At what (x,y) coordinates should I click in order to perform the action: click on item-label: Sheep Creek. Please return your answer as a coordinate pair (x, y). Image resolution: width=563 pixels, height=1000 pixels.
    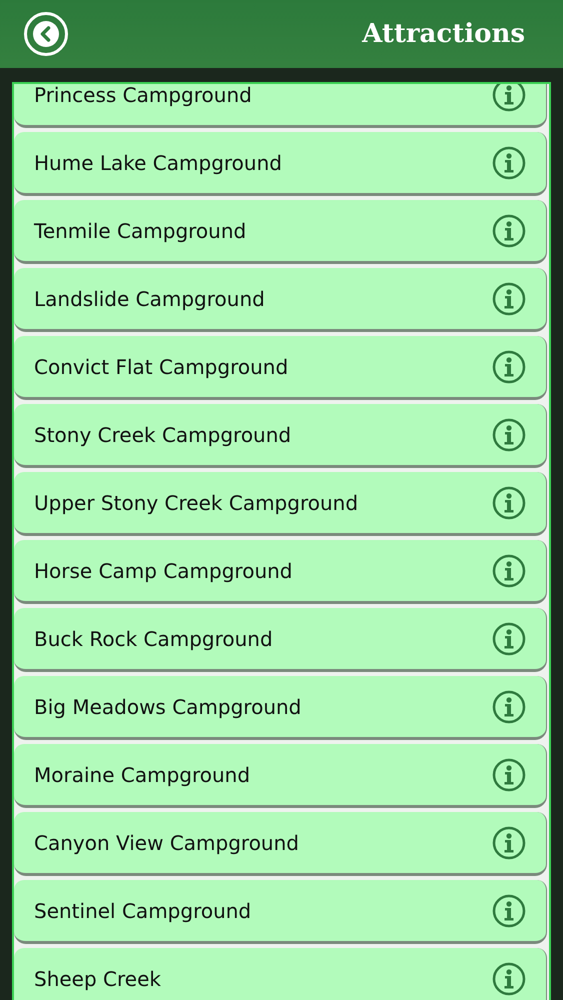
    Looking at the image, I should click on (97, 979).